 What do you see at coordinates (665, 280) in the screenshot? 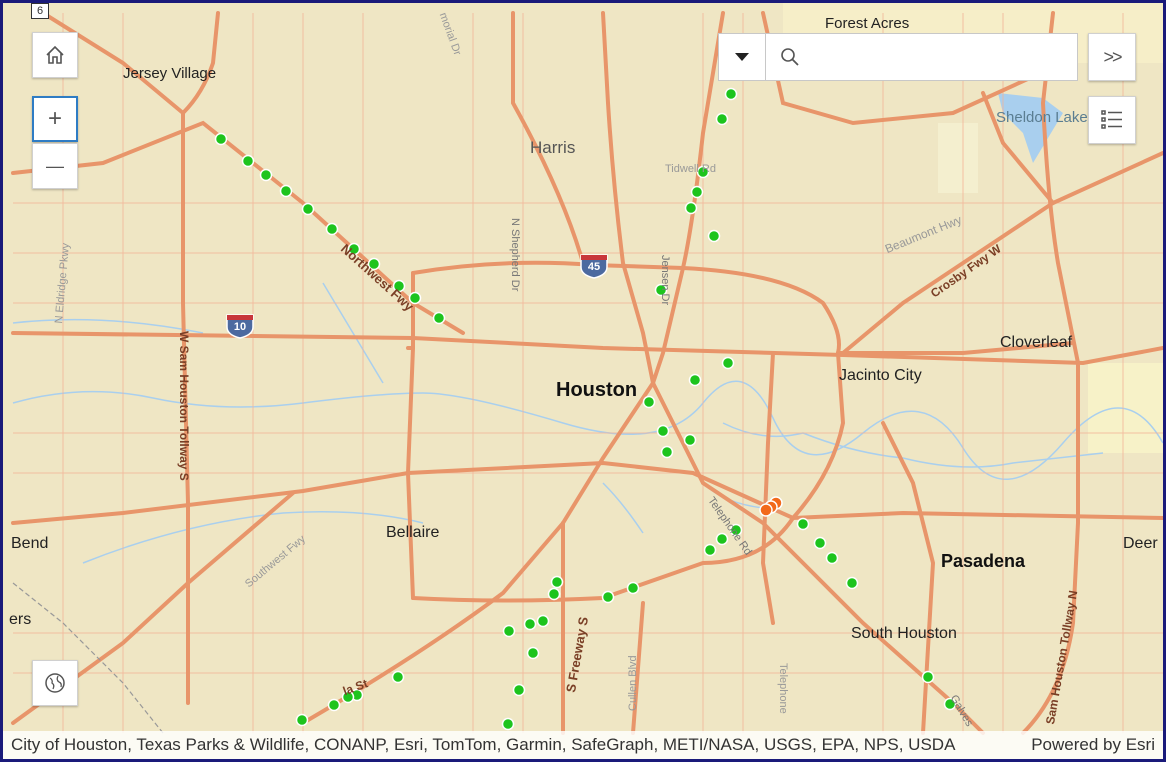
I see `road-jensen: Jensen Dr` at bounding box center [665, 280].